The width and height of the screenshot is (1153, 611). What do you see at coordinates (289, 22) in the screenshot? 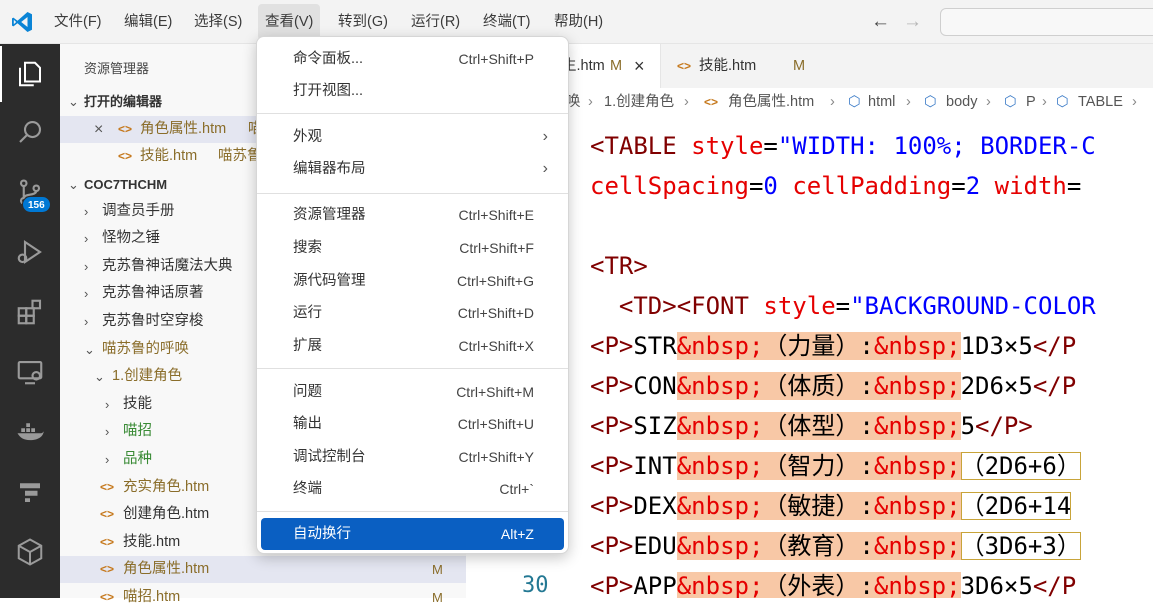
I see `menu-view: 查看(V)` at bounding box center [289, 22].